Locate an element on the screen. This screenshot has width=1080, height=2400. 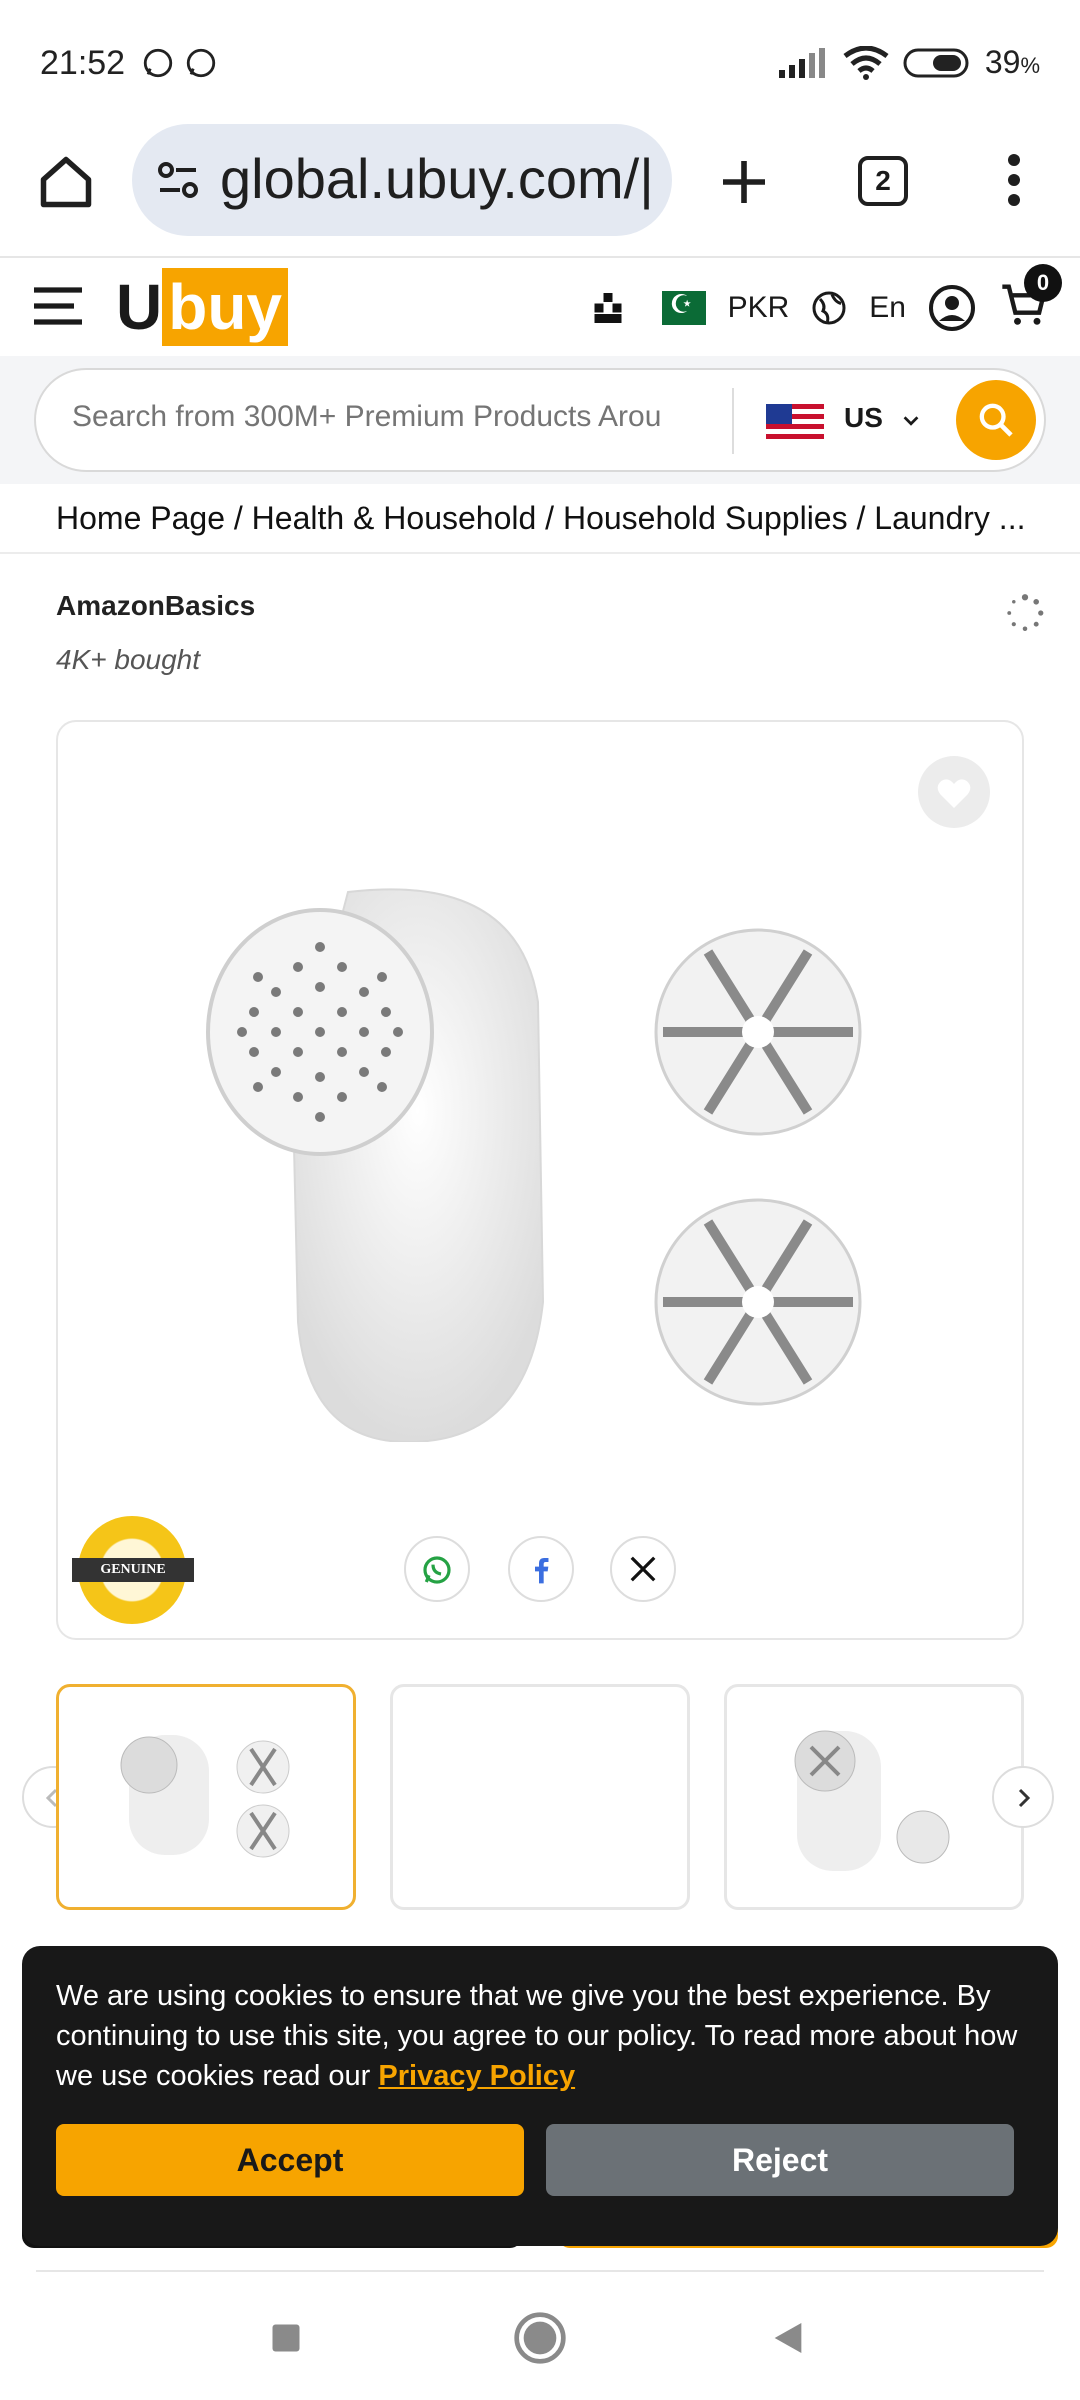
status-indicators: 39% is located at coordinates (909, 62).